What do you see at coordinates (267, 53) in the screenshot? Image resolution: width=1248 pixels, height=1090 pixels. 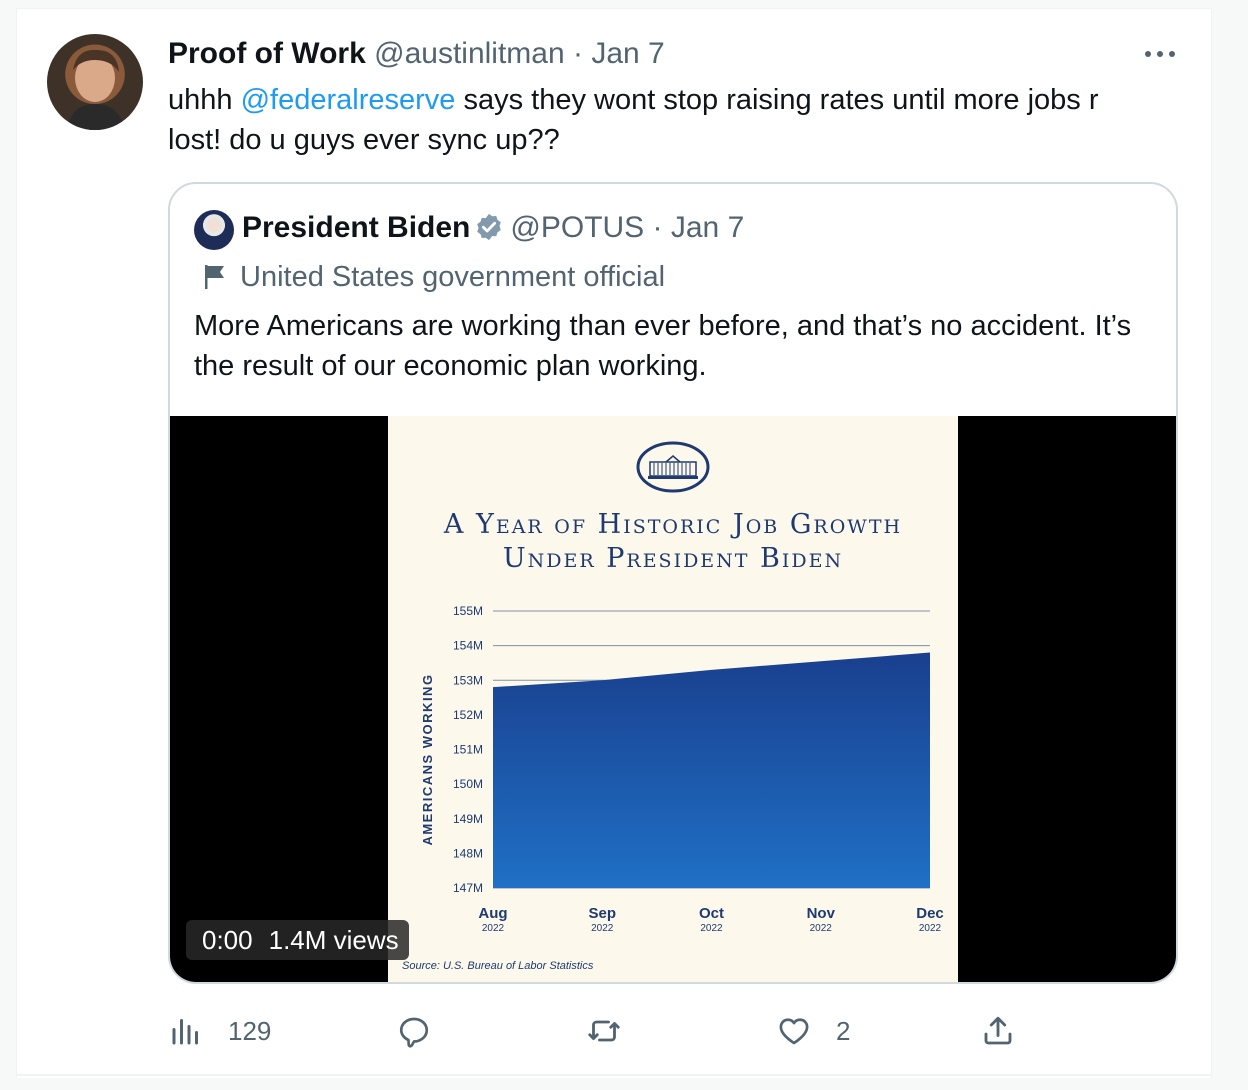 I see `author-name: Proof of Work` at bounding box center [267, 53].